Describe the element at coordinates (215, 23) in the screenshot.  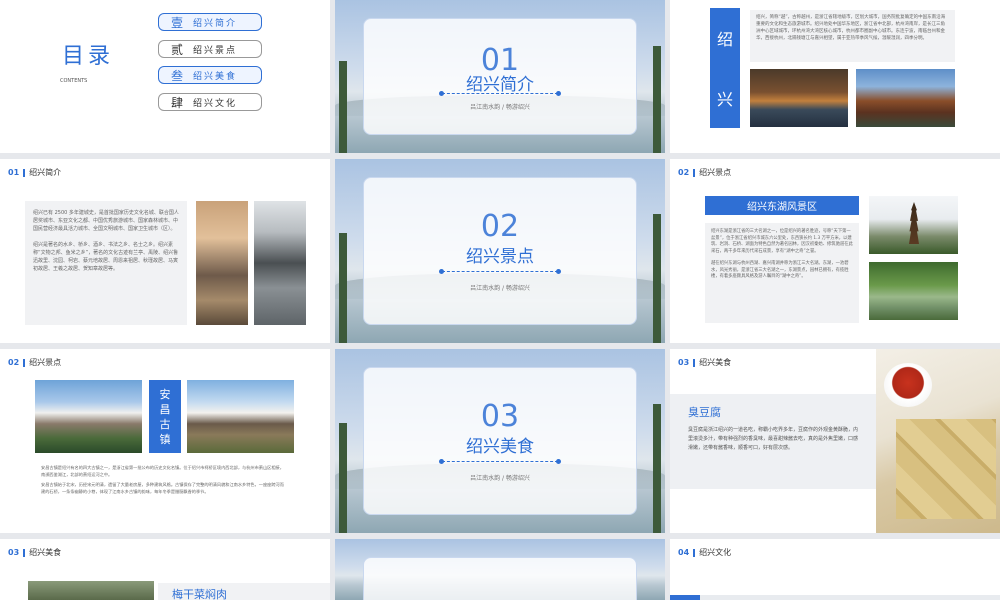
I see `toc-item-label: 绍兴简介` at that location.